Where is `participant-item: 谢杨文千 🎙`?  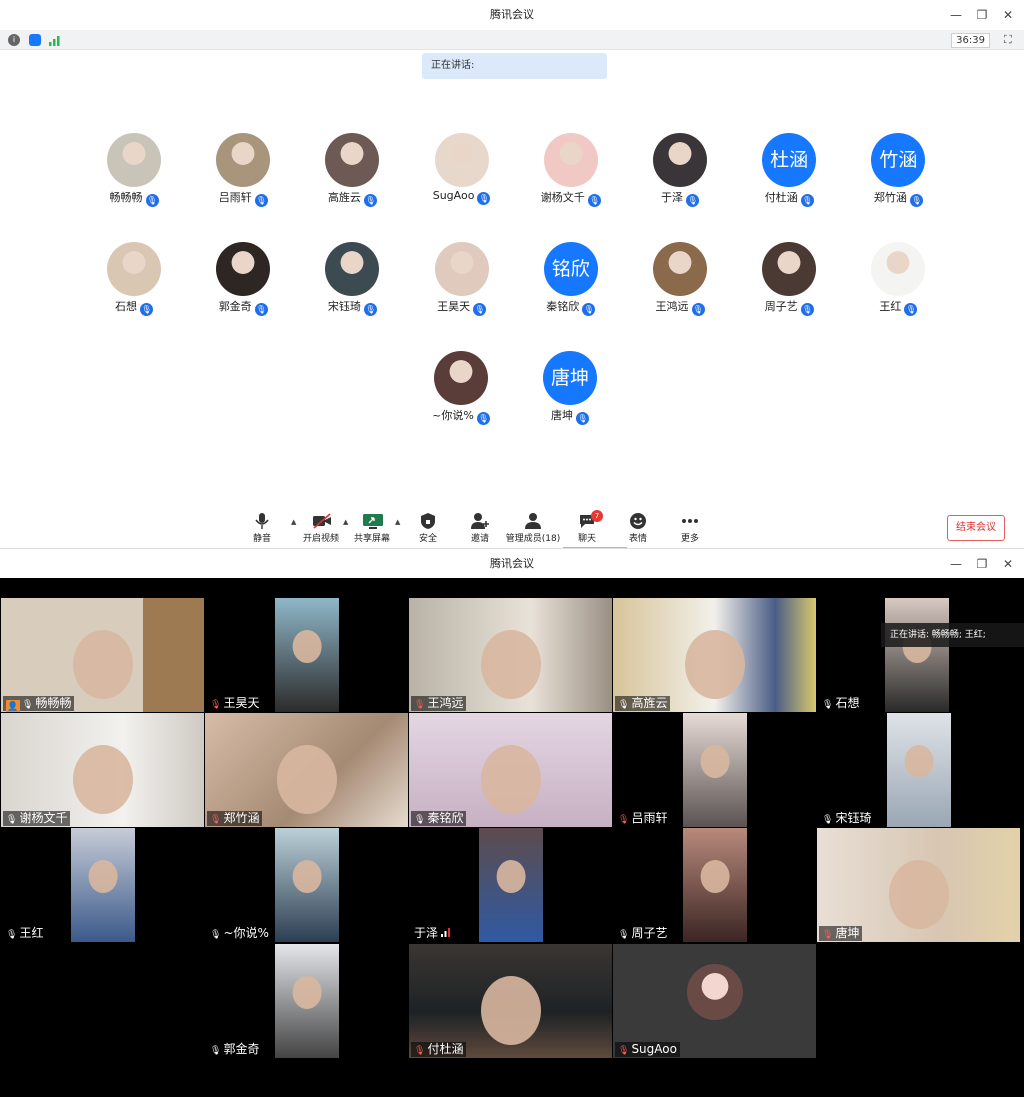 participant-item: 谢杨文千 🎙 is located at coordinates (571, 178).